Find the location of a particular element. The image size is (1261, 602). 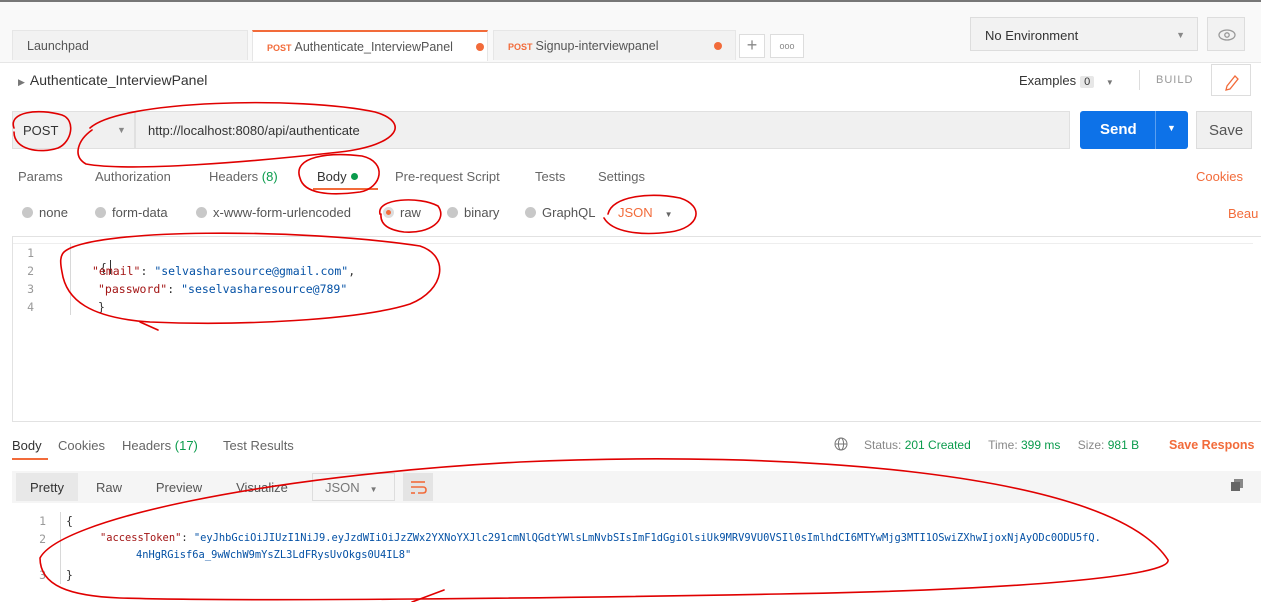

method-select: POST ▼ is located at coordinates (73, 130).